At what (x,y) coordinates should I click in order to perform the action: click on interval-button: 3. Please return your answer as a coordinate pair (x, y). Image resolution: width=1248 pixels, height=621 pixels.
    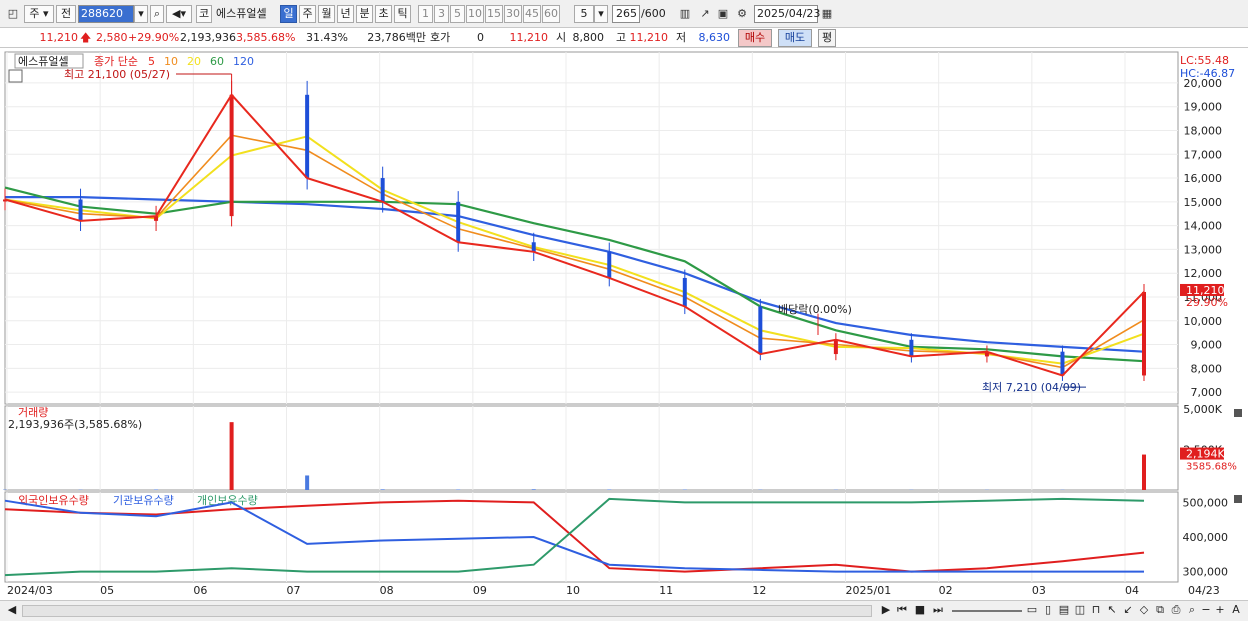
    Looking at the image, I should click on (441, 14).